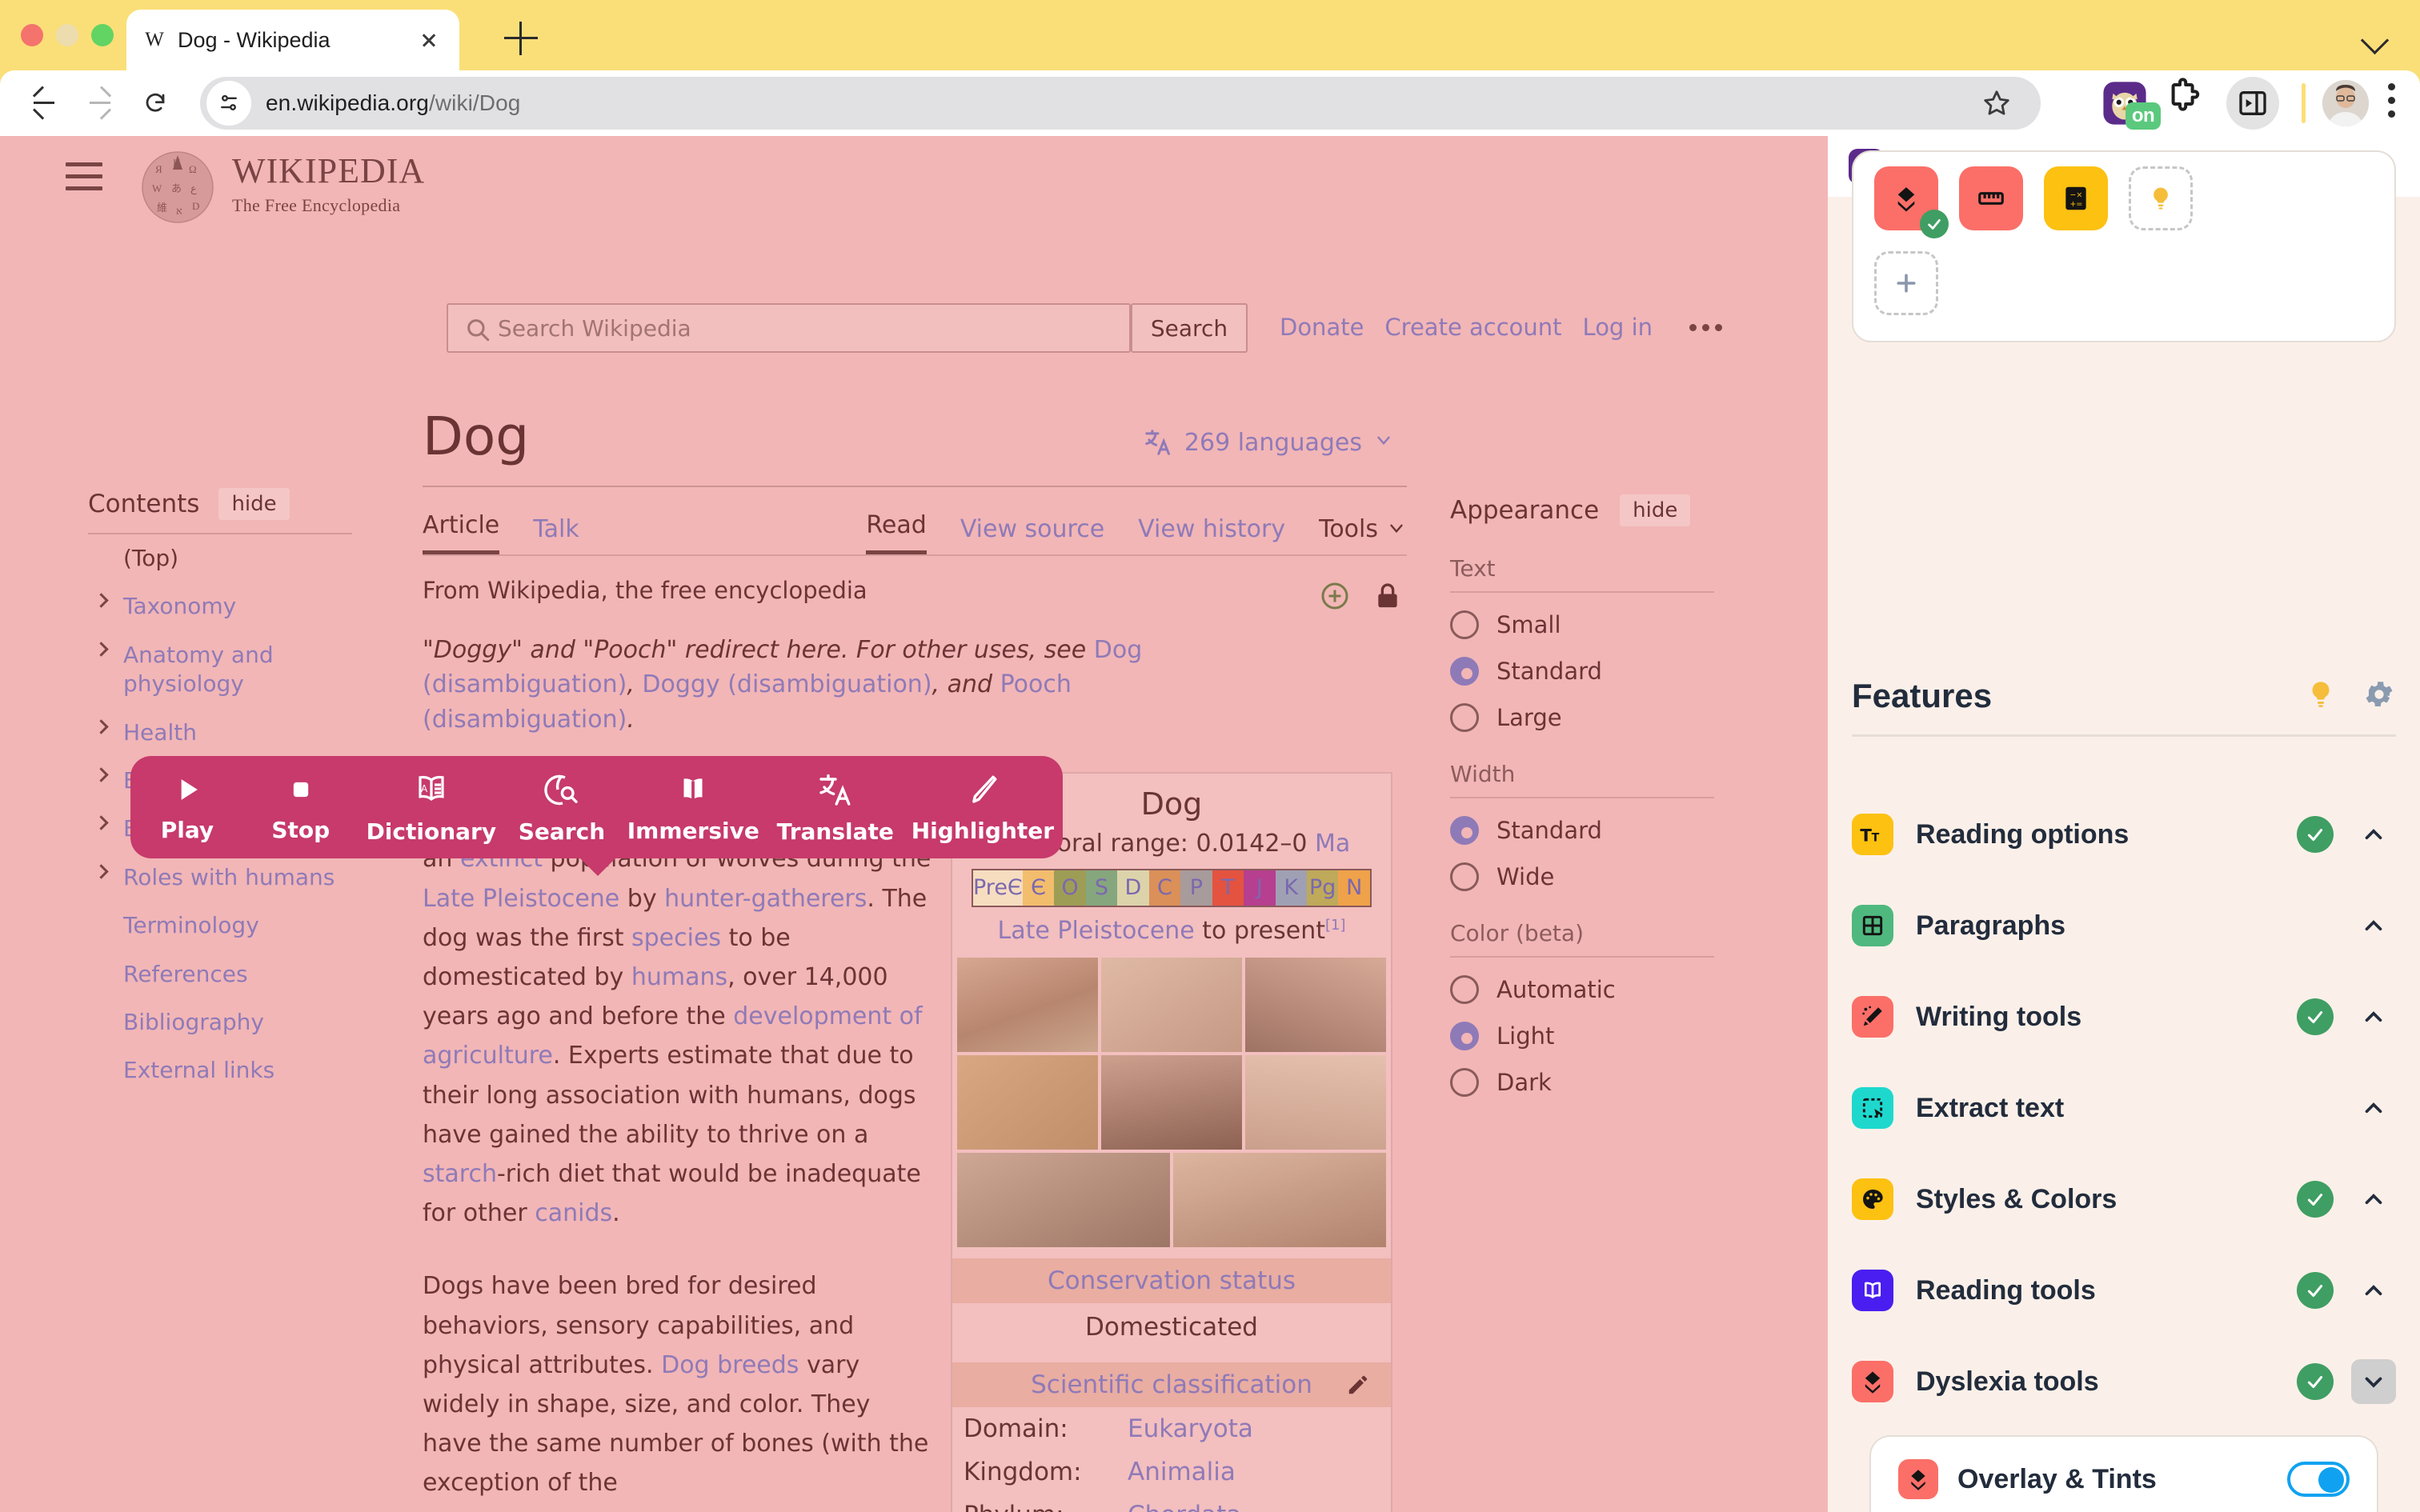 The image size is (2420, 1512). What do you see at coordinates (160, 732) in the screenshot?
I see `toc-item-label: Health` at bounding box center [160, 732].